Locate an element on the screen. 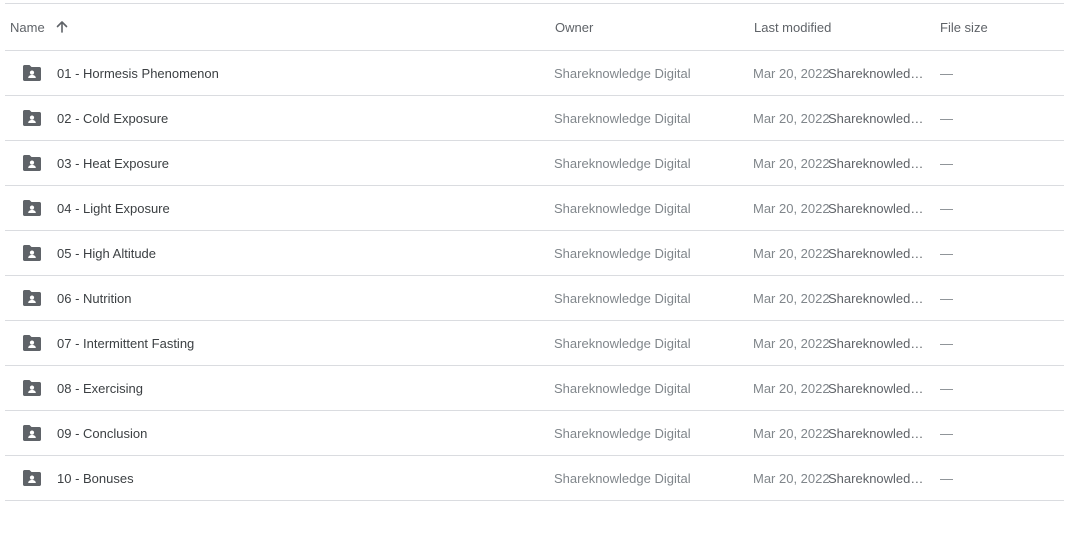 This screenshot has width=1066, height=553. folder-name: 06 - Nutrition is located at coordinates (94, 298).